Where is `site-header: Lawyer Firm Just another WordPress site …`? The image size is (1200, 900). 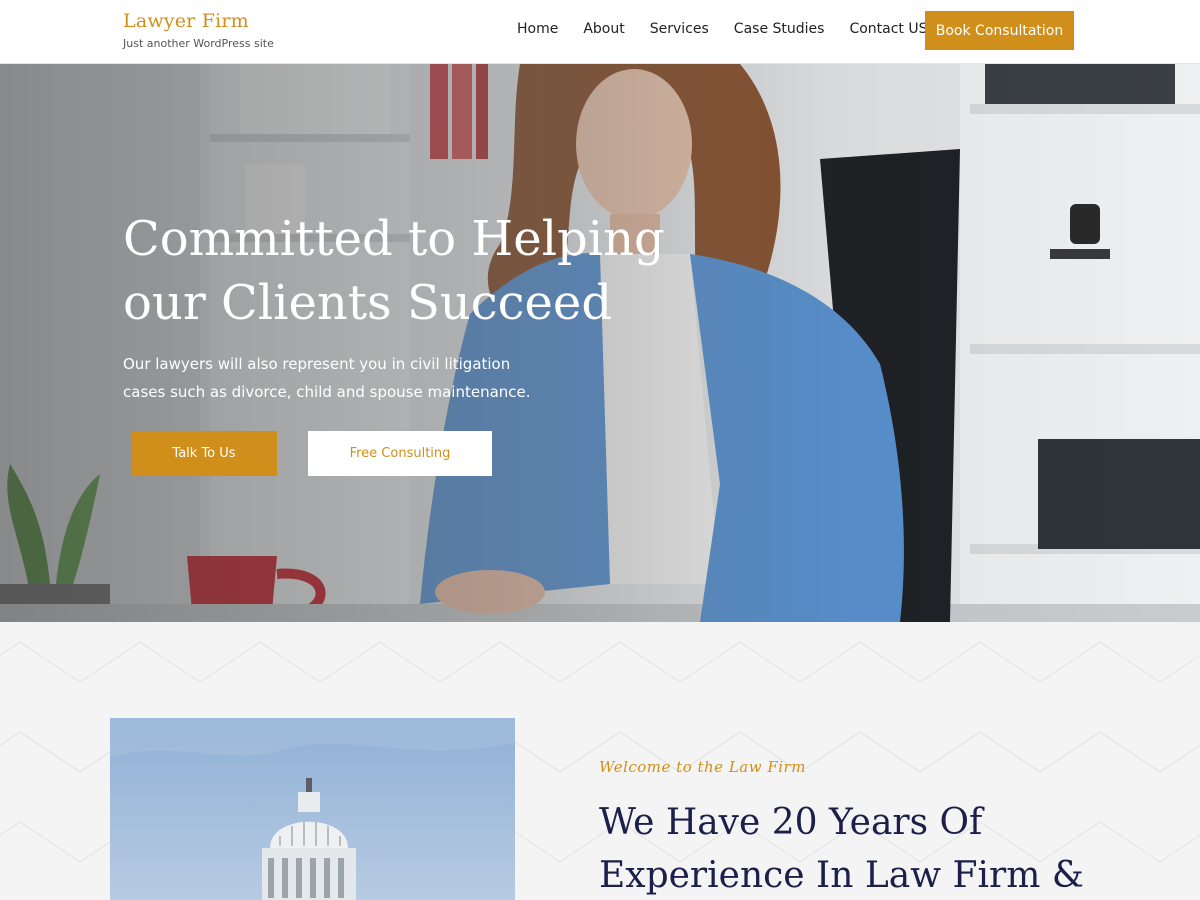
site-header: Lawyer Firm Just another WordPress site … is located at coordinates (600, 32).